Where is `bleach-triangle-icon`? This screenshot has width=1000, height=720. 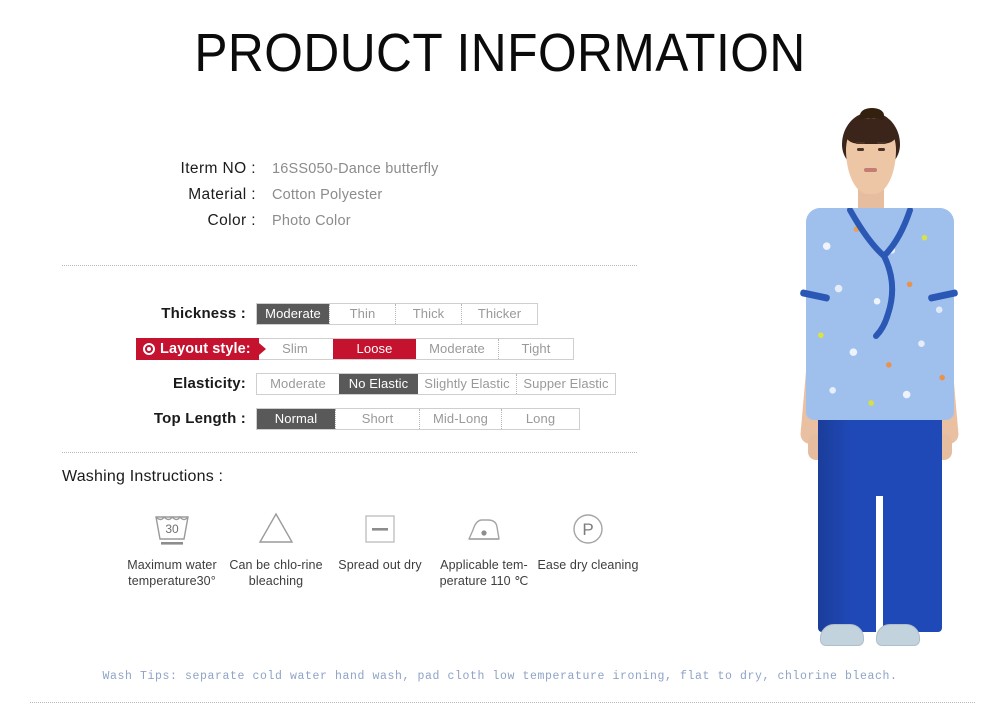 bleach-triangle-icon is located at coordinates (276, 528).